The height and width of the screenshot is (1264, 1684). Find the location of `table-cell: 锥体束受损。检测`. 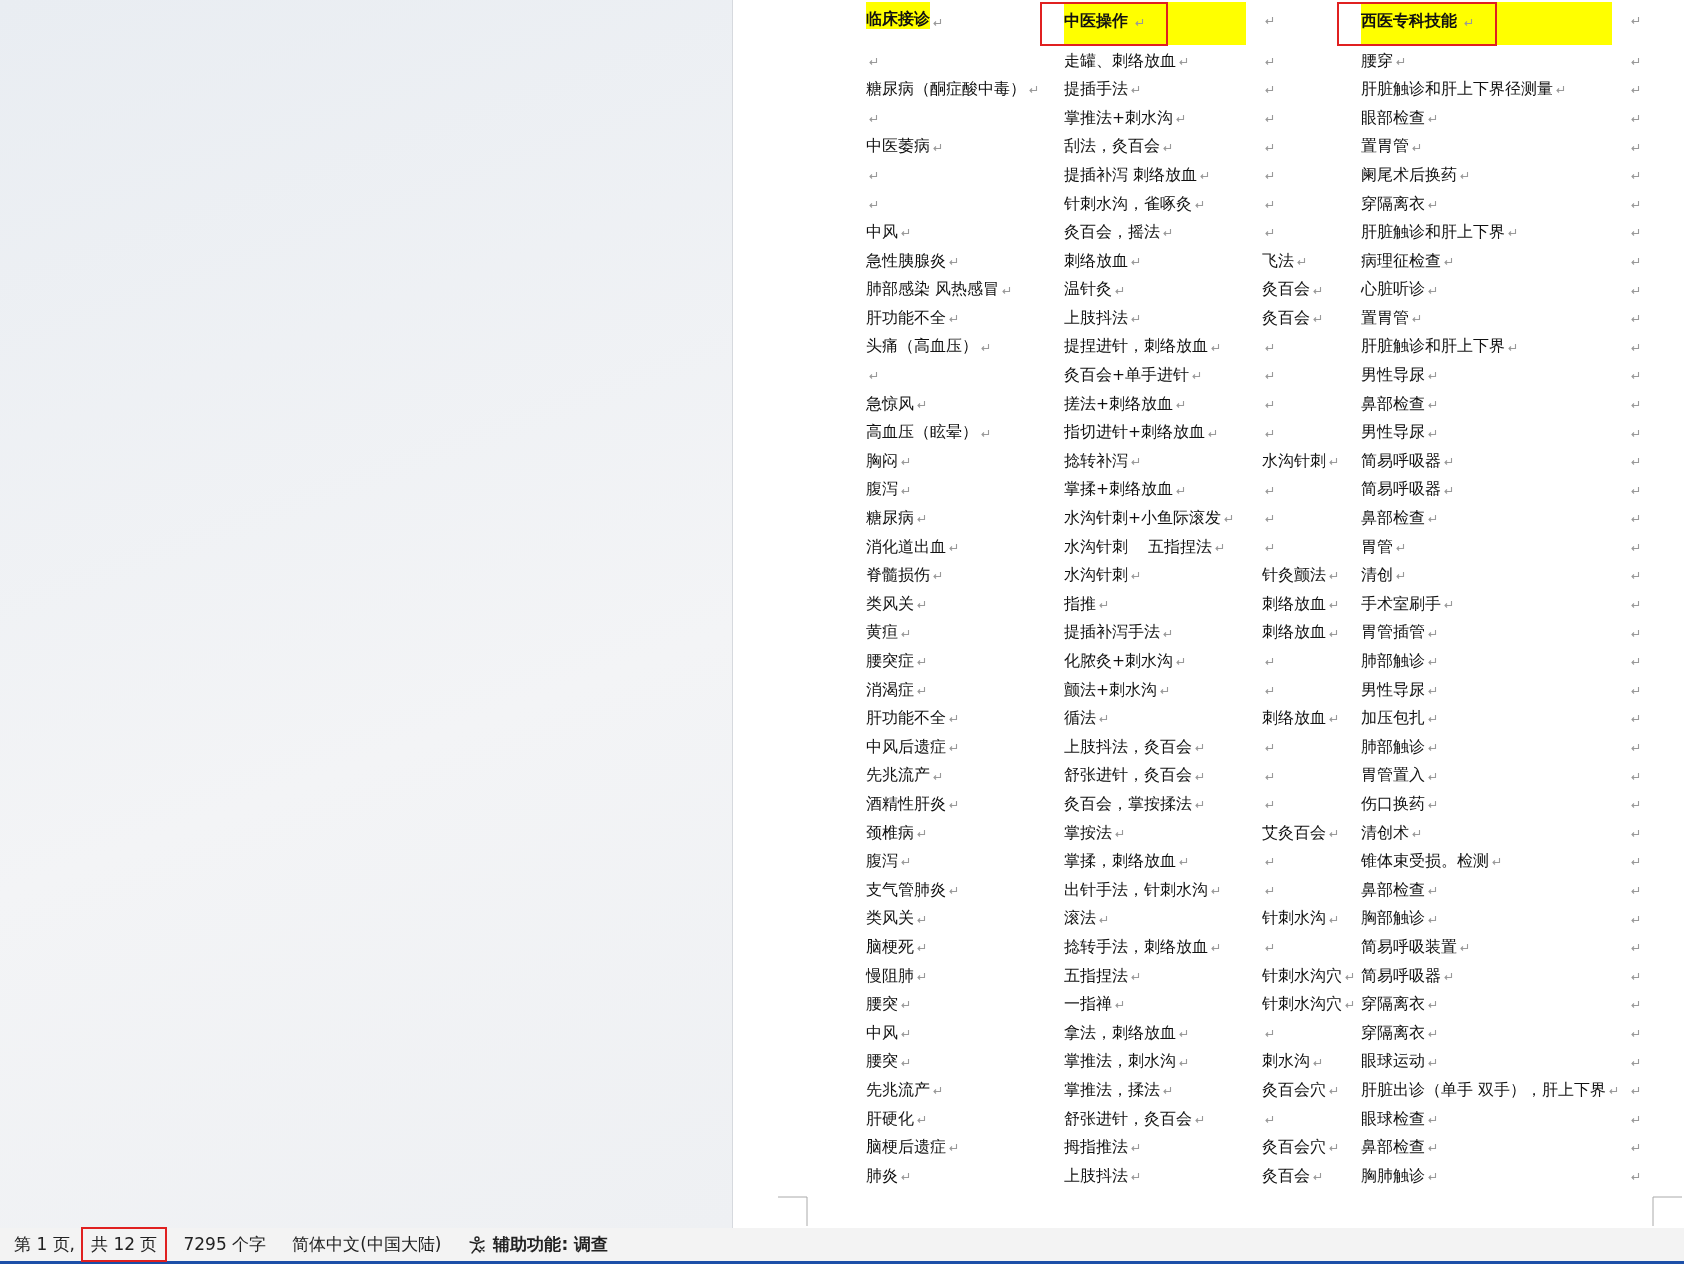

table-cell: 锥体束受损。检测 is located at coordinates (1425, 862).